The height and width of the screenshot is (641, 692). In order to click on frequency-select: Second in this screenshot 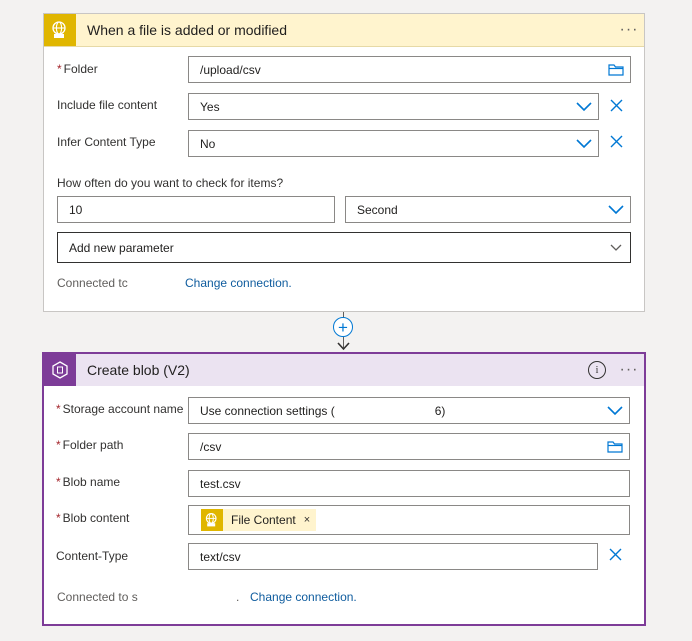, I will do `click(488, 209)`.